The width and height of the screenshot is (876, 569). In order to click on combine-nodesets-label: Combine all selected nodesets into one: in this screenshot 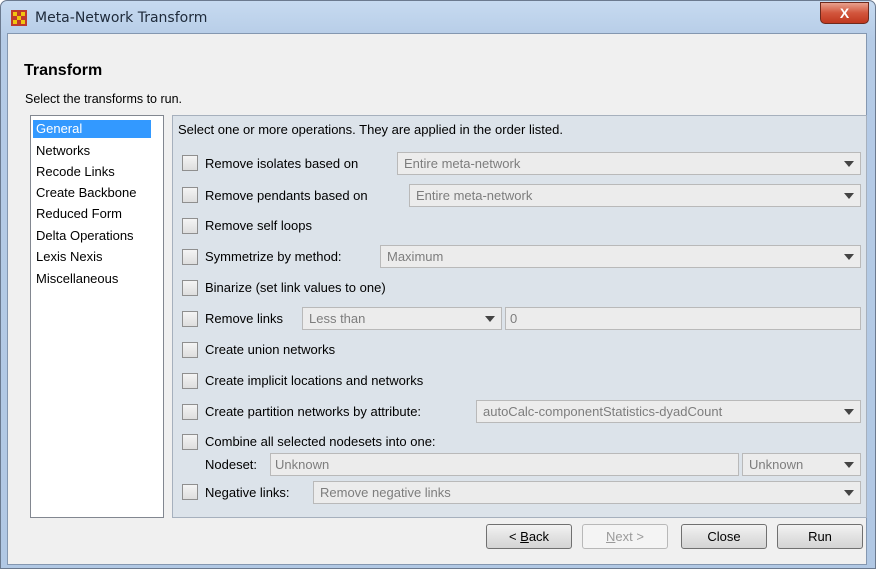, I will do `click(320, 441)`.